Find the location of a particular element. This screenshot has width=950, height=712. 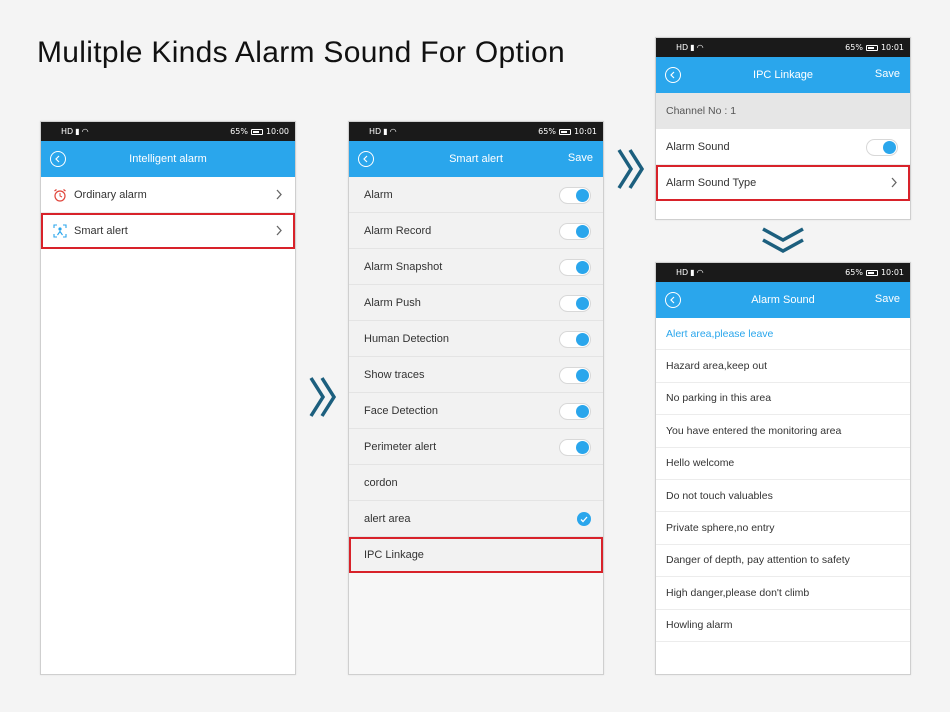

sound-option: Private sphere,no entry is located at coordinates (783, 528).